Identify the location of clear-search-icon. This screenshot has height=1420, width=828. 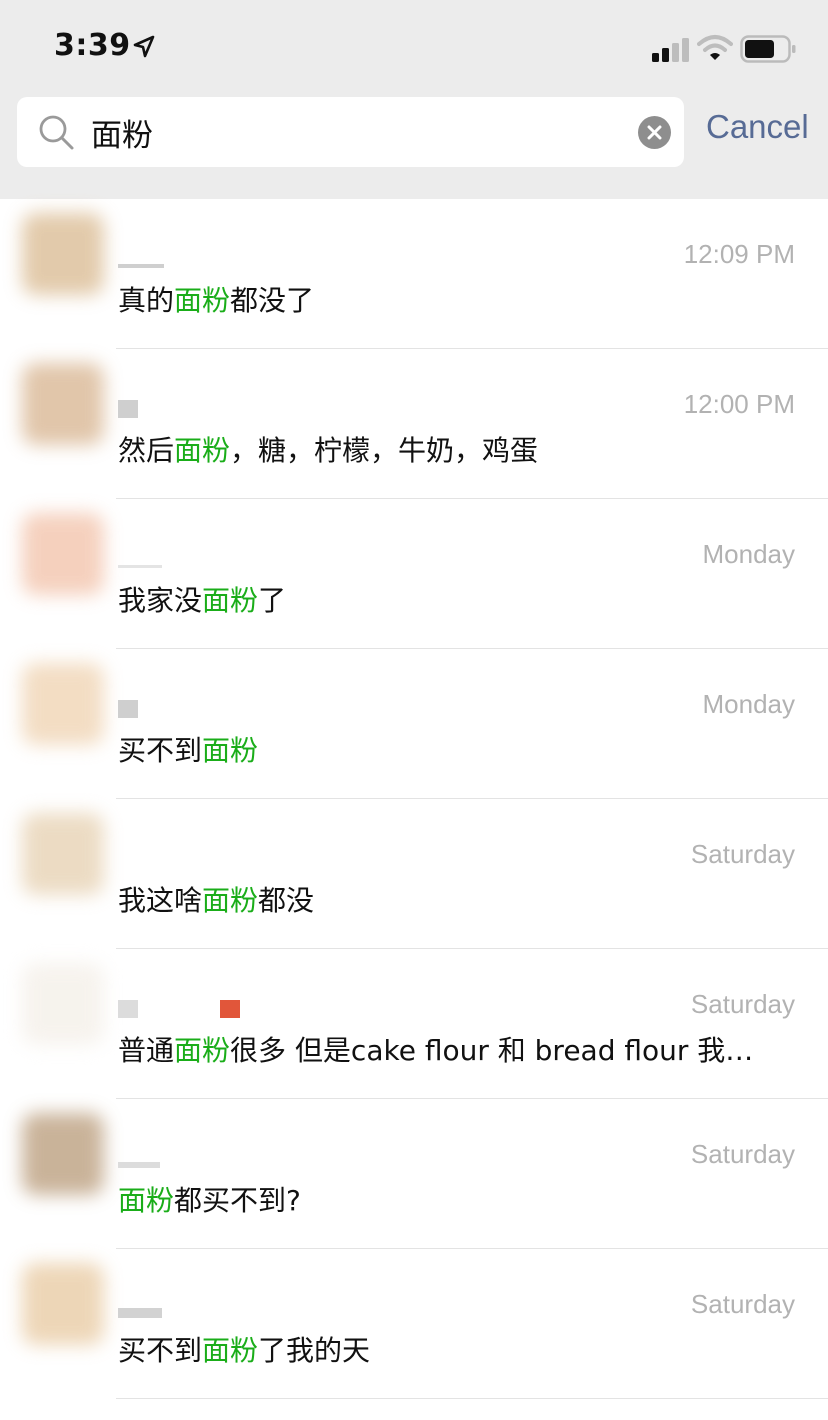
(654, 132).